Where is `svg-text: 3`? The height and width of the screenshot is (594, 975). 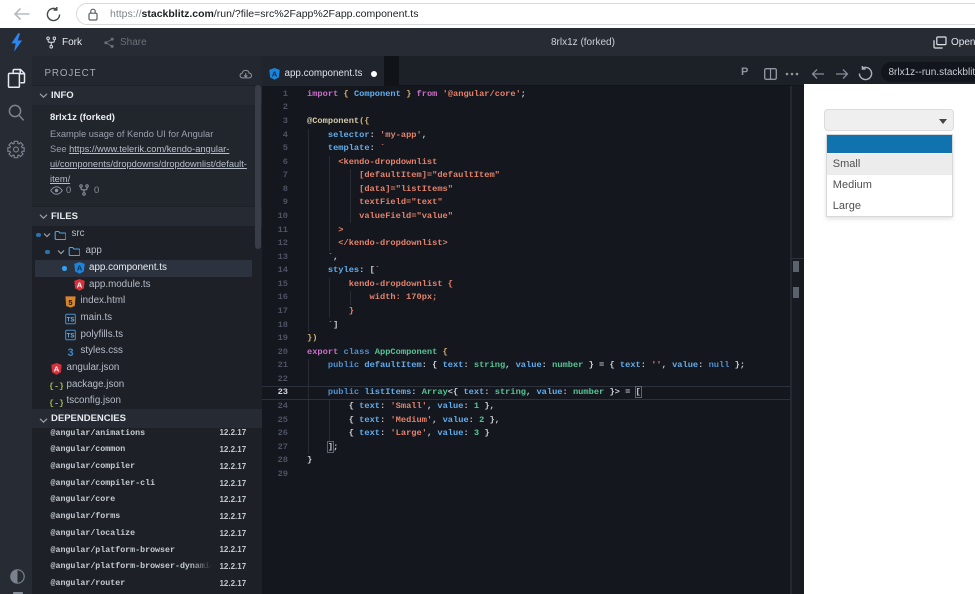 svg-text: 3 is located at coordinates (70, 352).